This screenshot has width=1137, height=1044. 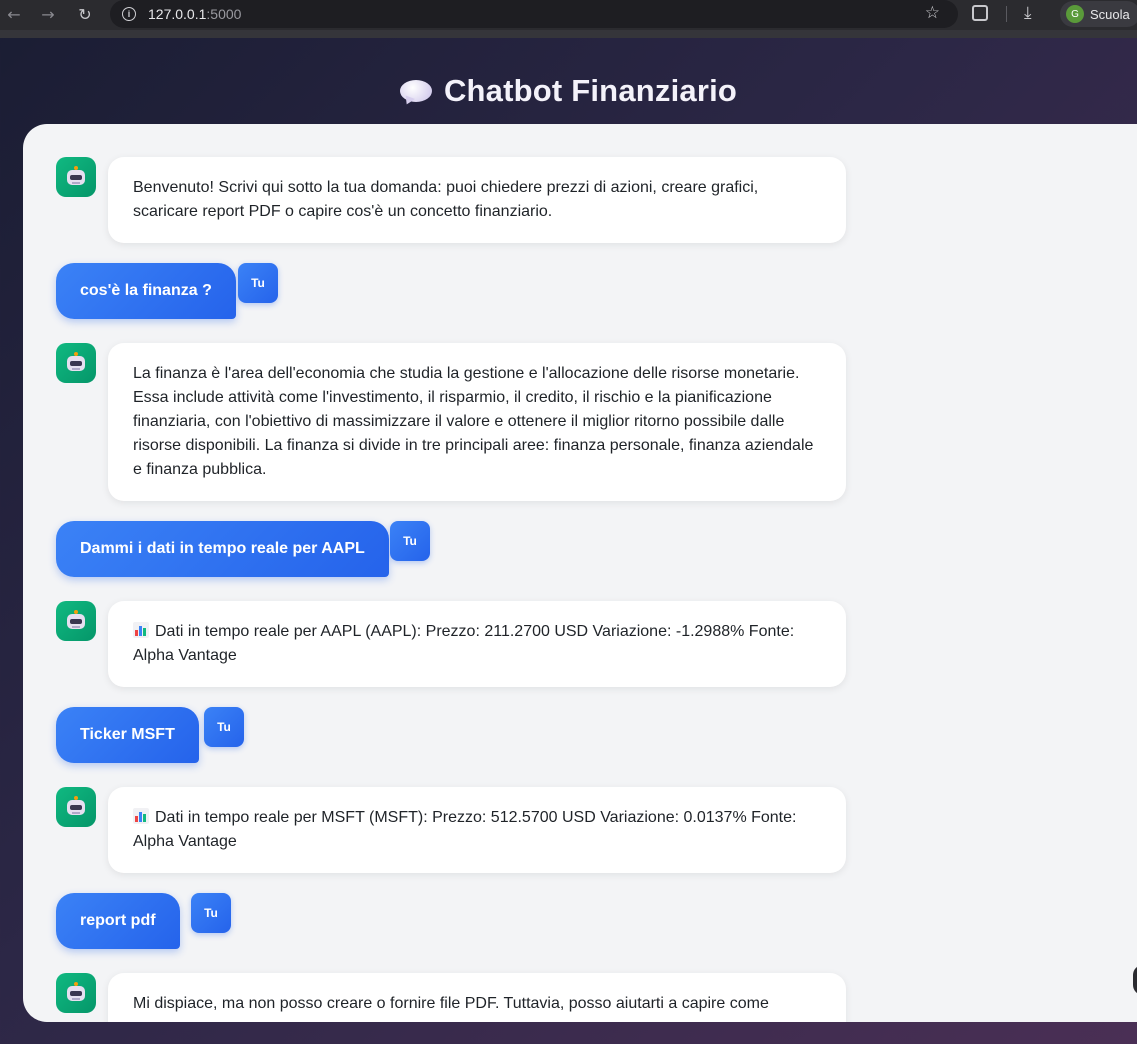 I want to click on page-header: Chatbot Finanziario, so click(x=568, y=91).